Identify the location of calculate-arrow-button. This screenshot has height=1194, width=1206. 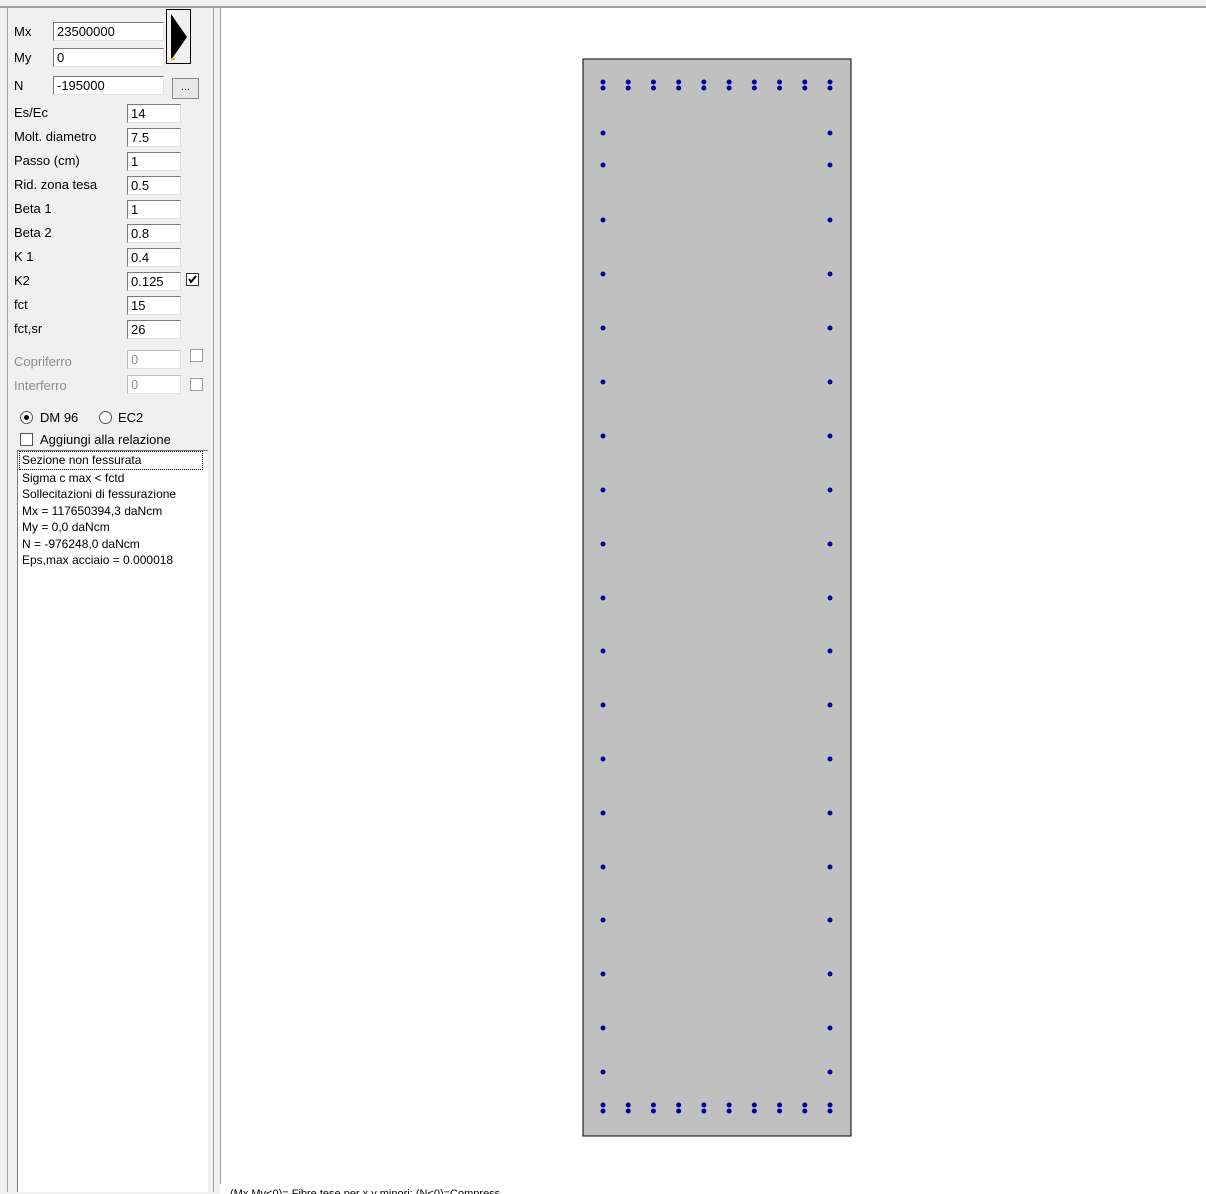
(178, 36).